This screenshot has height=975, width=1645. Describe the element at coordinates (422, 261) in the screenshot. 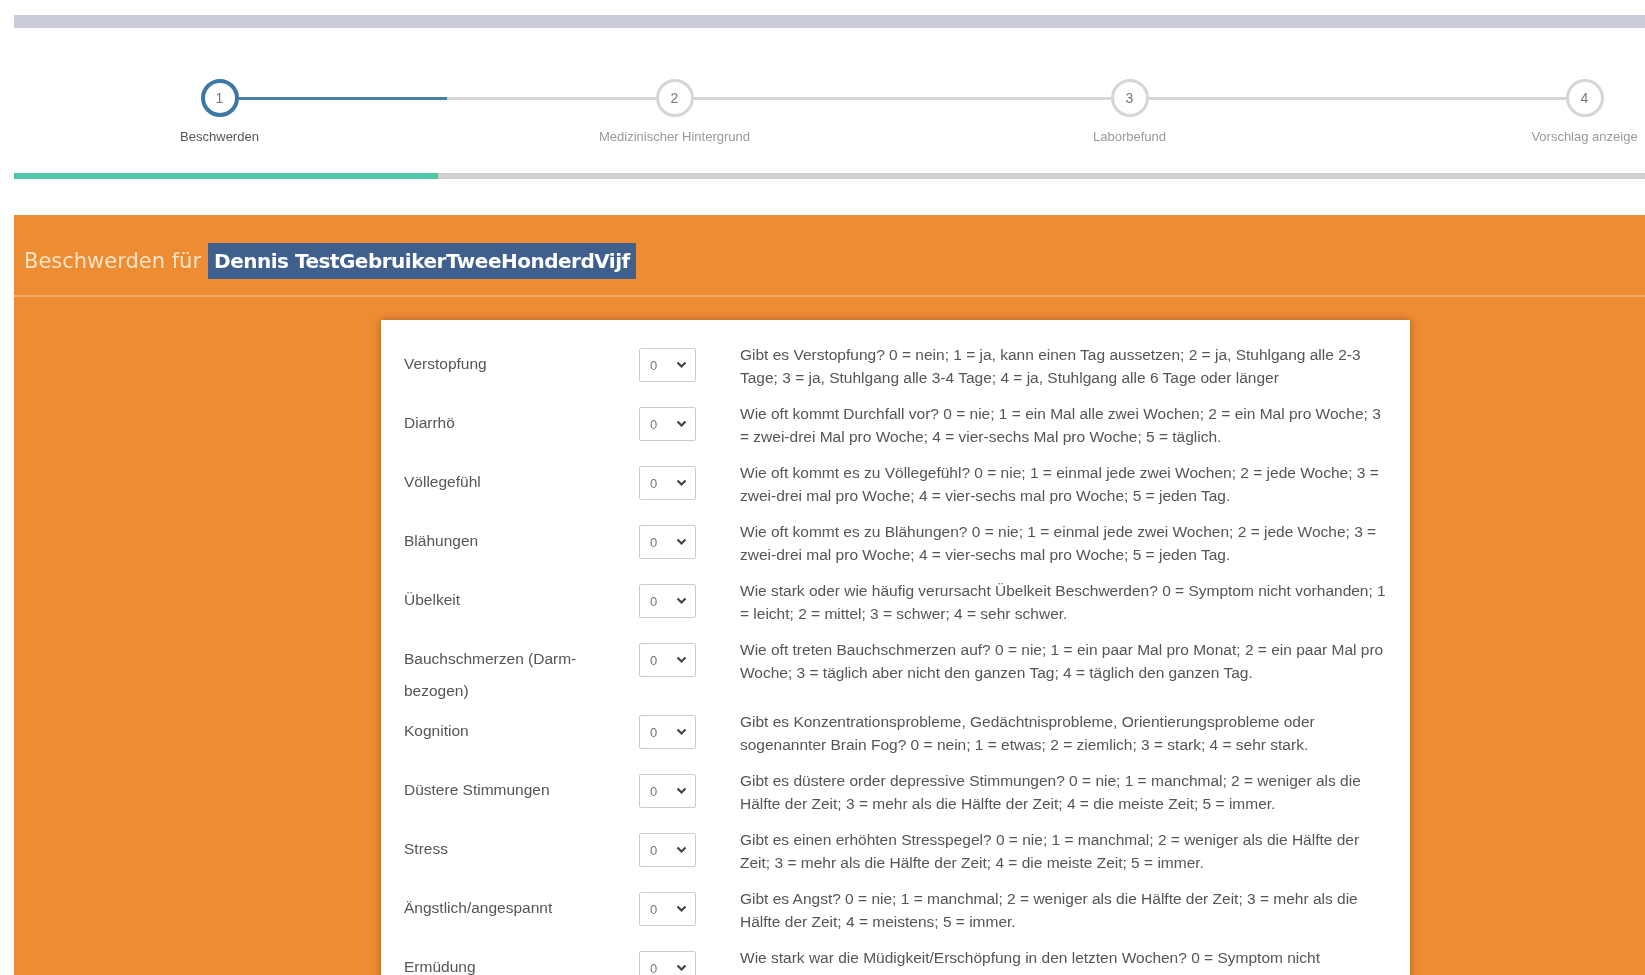

I see `patient-name: Dennis TestGebruikerTweeHonderdVijf` at that location.